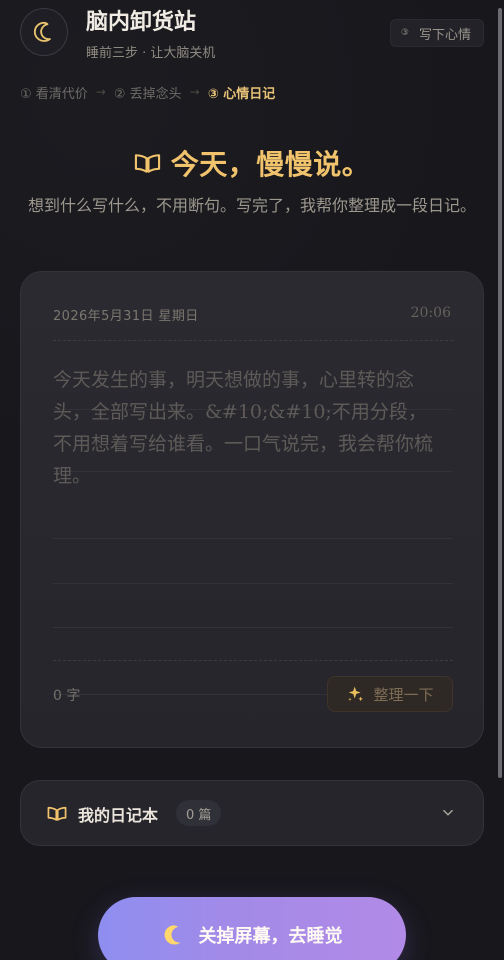  I want to click on go-to-sleep-button: 关掉屏幕，去睡觉, so click(252, 928).